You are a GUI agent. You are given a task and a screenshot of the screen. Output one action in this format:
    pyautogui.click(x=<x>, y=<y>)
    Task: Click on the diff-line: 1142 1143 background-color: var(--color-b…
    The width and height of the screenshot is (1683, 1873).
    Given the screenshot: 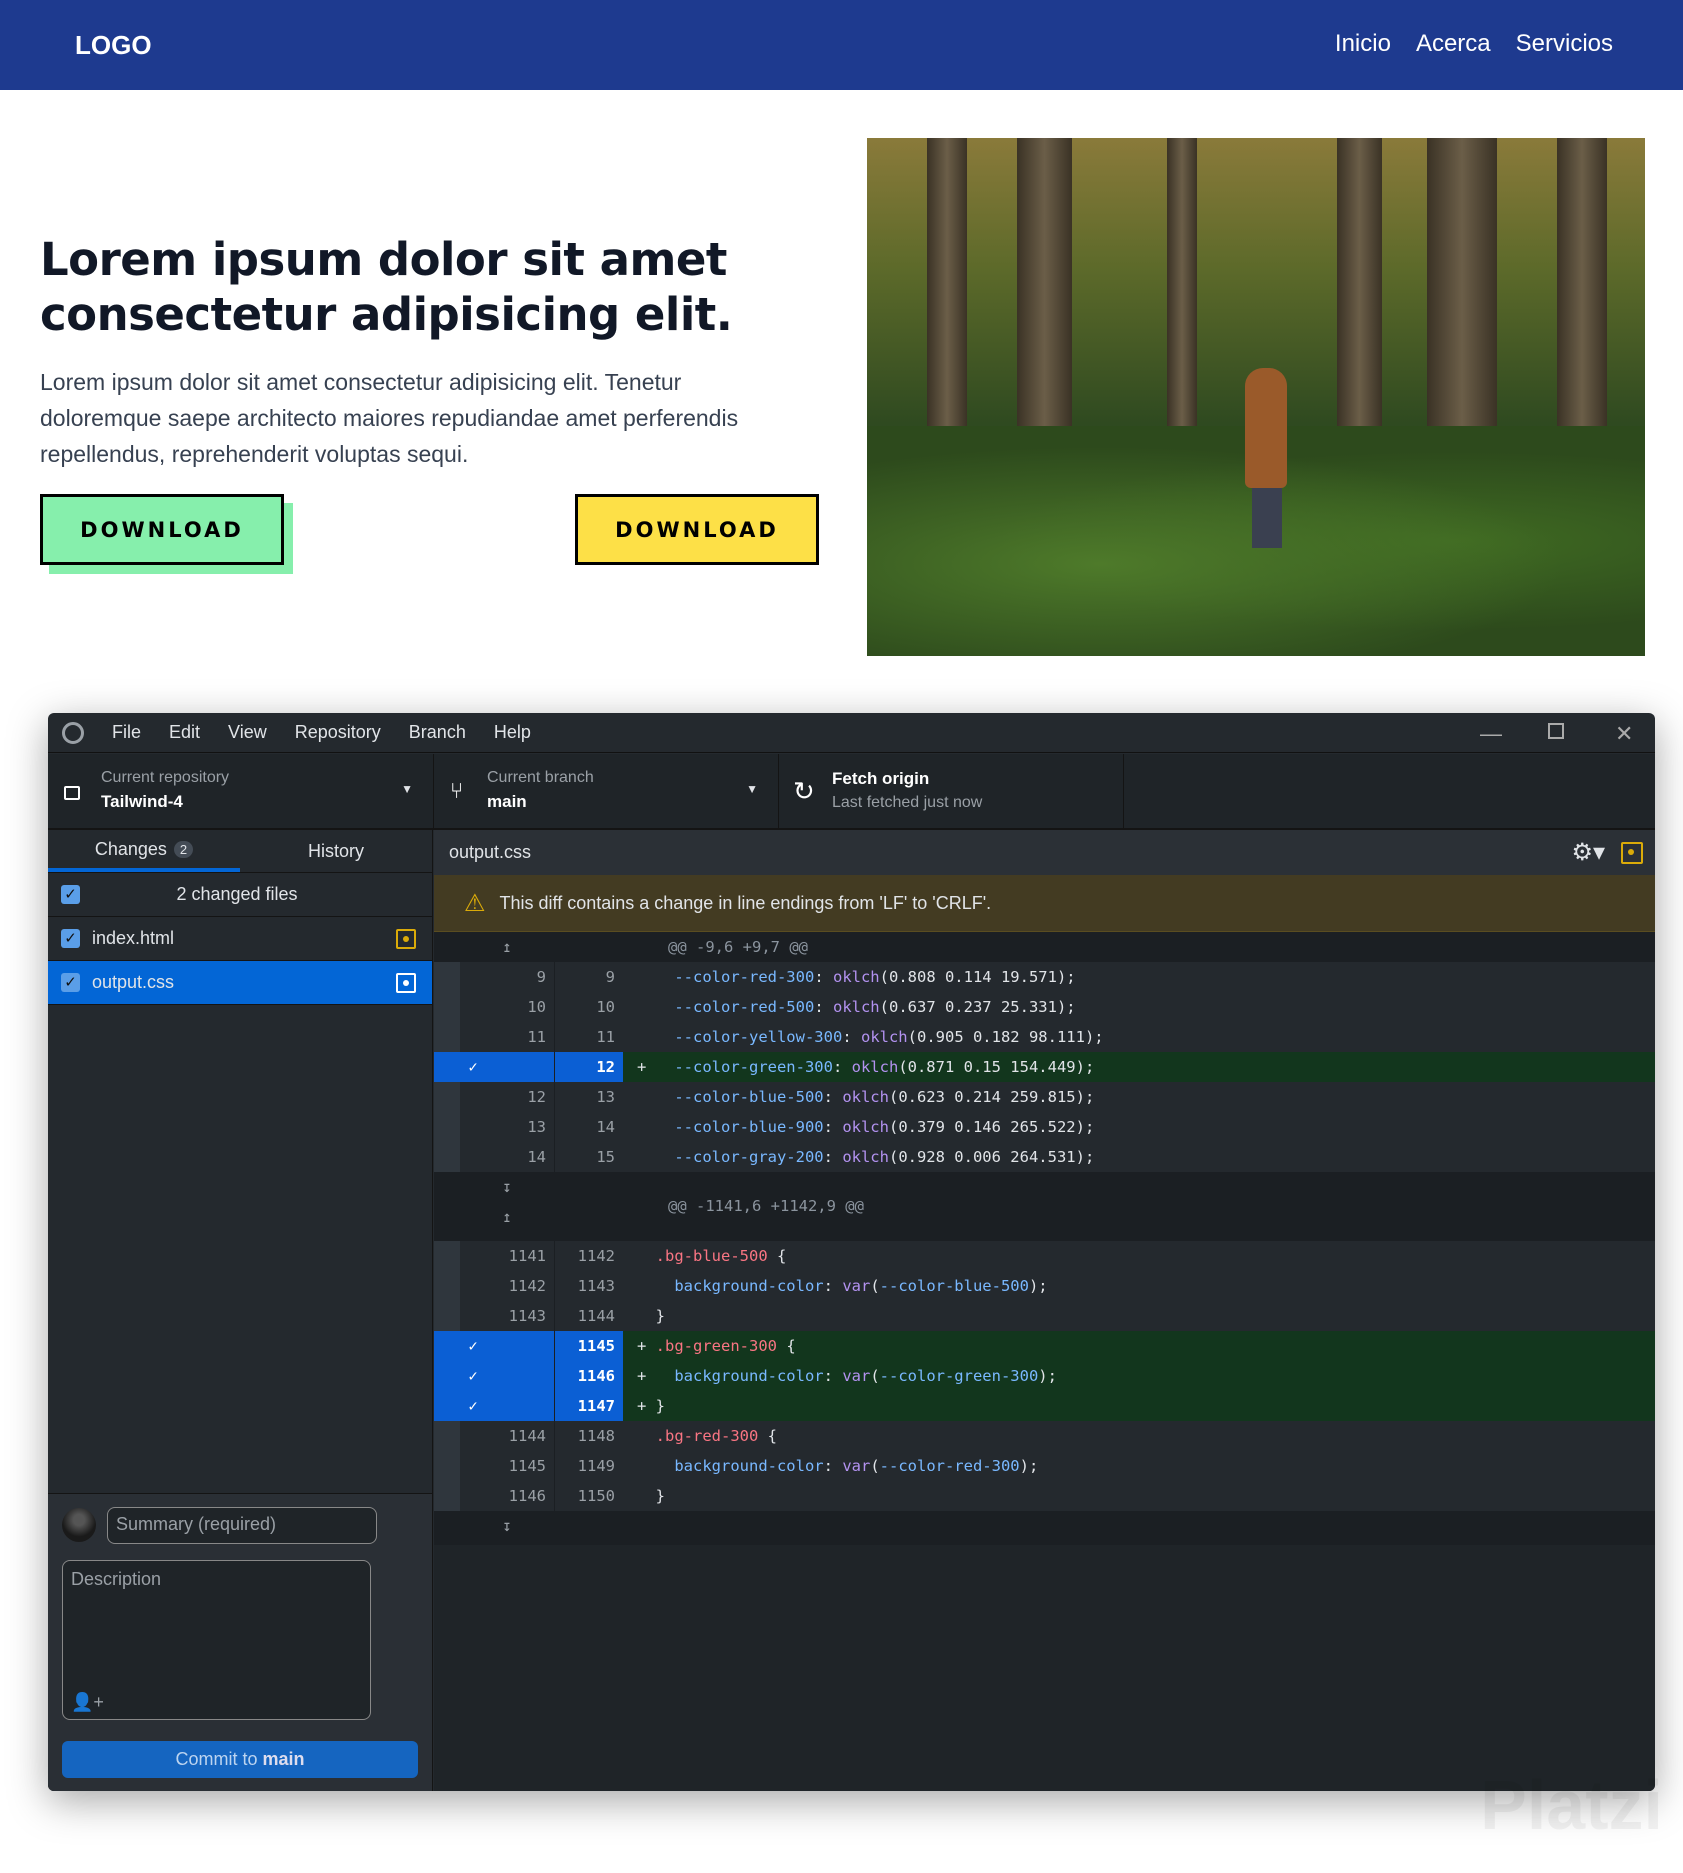 What is the action you would take?
    pyautogui.click(x=1044, y=1286)
    